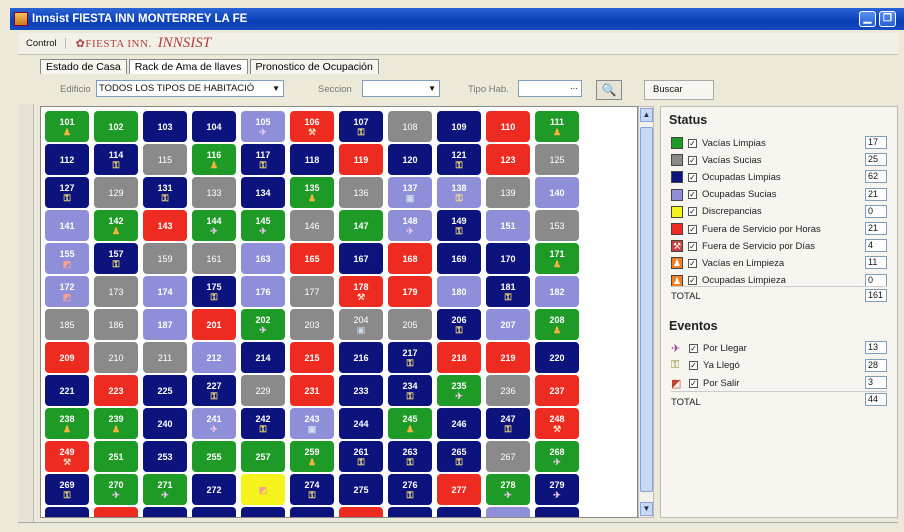 This screenshot has width=904, height=532. Describe the element at coordinates (361, 291) in the screenshot. I see `room-cell: 178 ⚒` at that location.